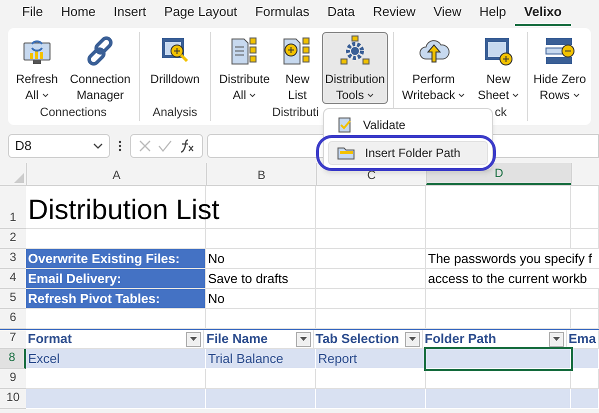  I want to click on cell-text: Email Delivery:, so click(75, 279).